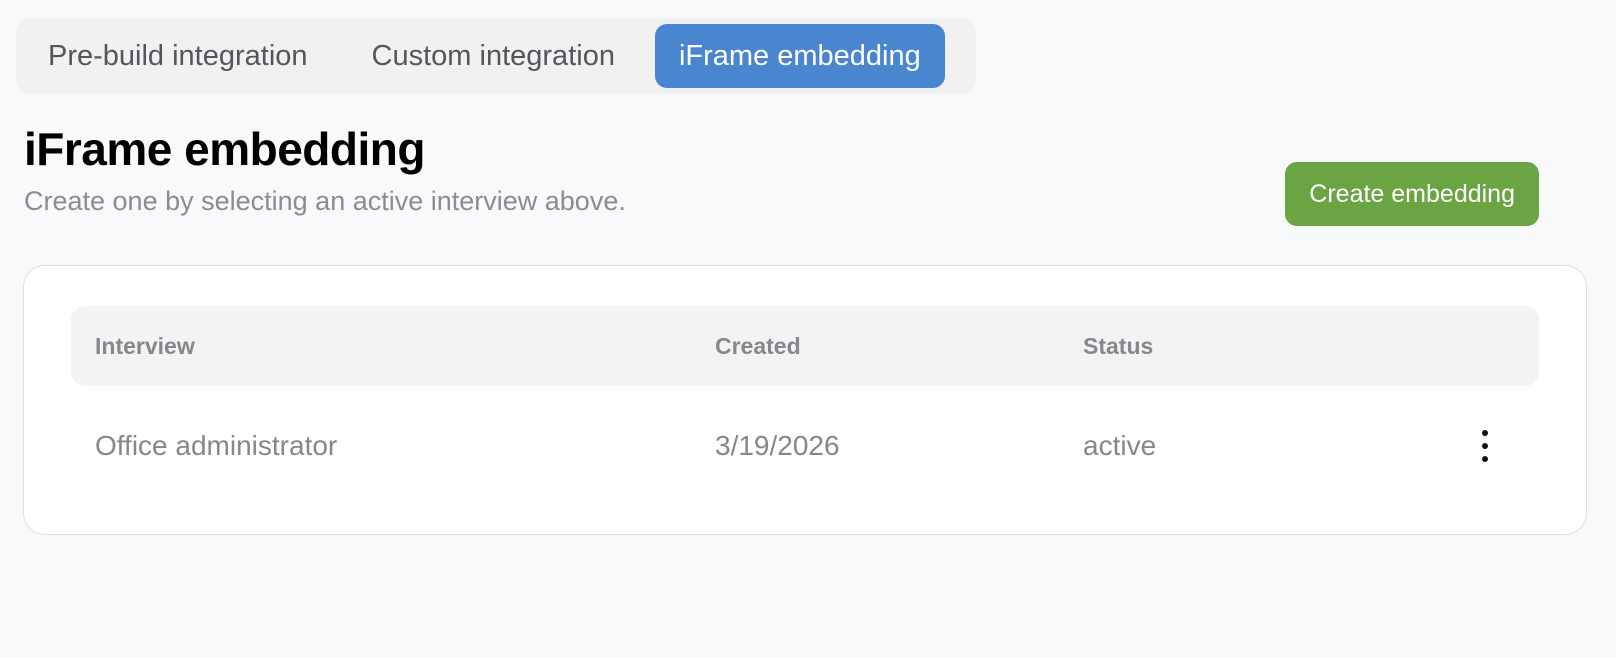 The image size is (1616, 658). Describe the element at coordinates (805, 346) in the screenshot. I see `table-header: Interview Created Status` at that location.